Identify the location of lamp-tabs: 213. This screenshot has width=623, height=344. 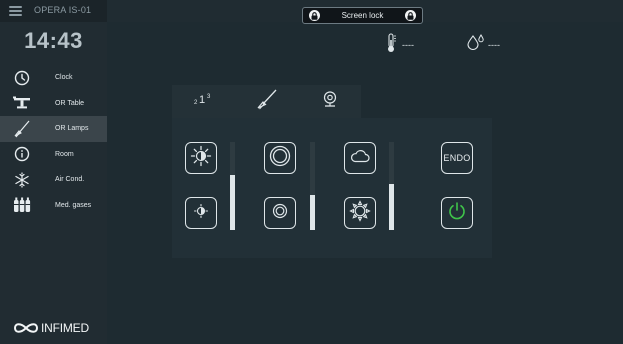
(266, 101).